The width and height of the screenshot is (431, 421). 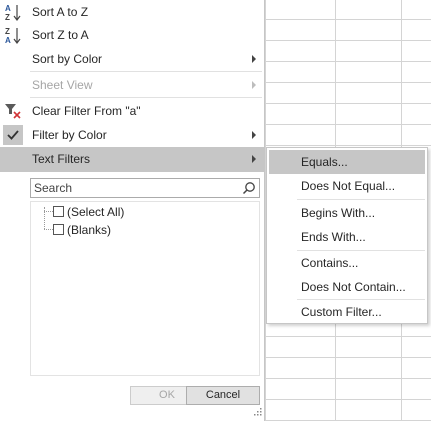 I want to click on list-item: (Select All), so click(x=131, y=212).